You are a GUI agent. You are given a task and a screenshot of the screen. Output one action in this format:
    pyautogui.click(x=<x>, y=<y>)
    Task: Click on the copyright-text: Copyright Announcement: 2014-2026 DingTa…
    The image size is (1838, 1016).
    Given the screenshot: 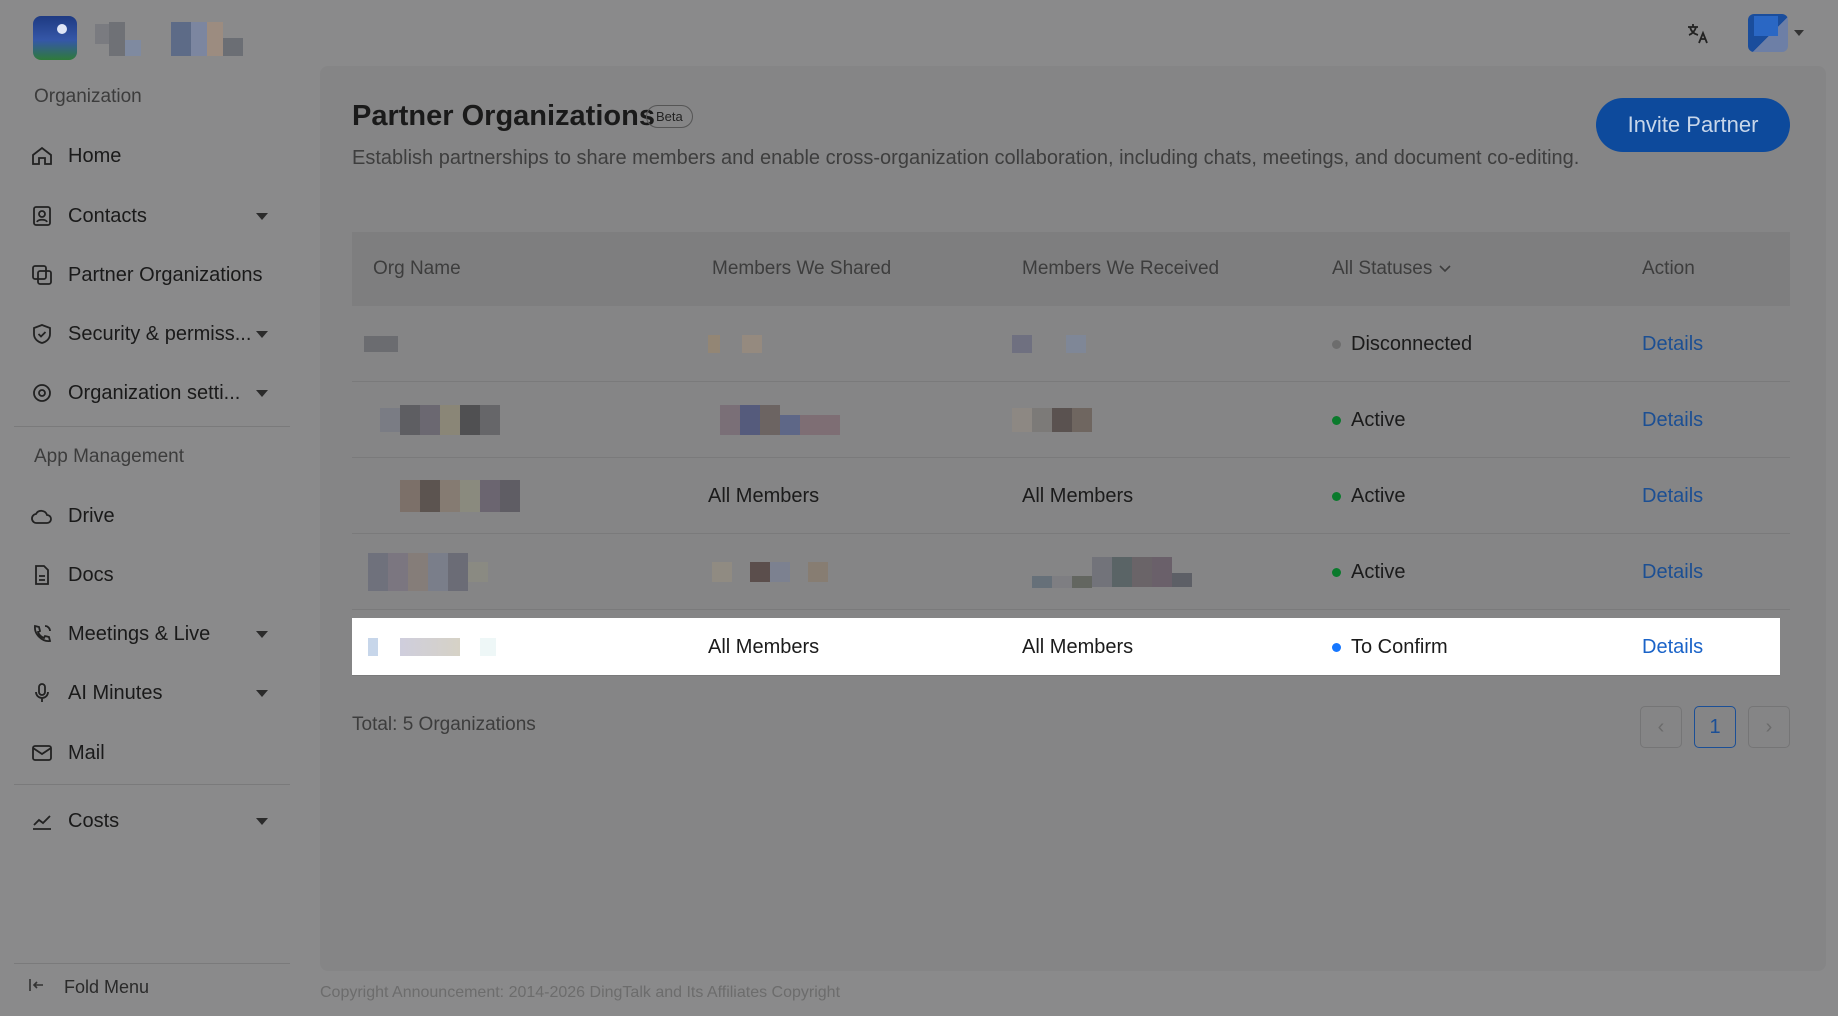 What is the action you would take?
    pyautogui.click(x=580, y=992)
    